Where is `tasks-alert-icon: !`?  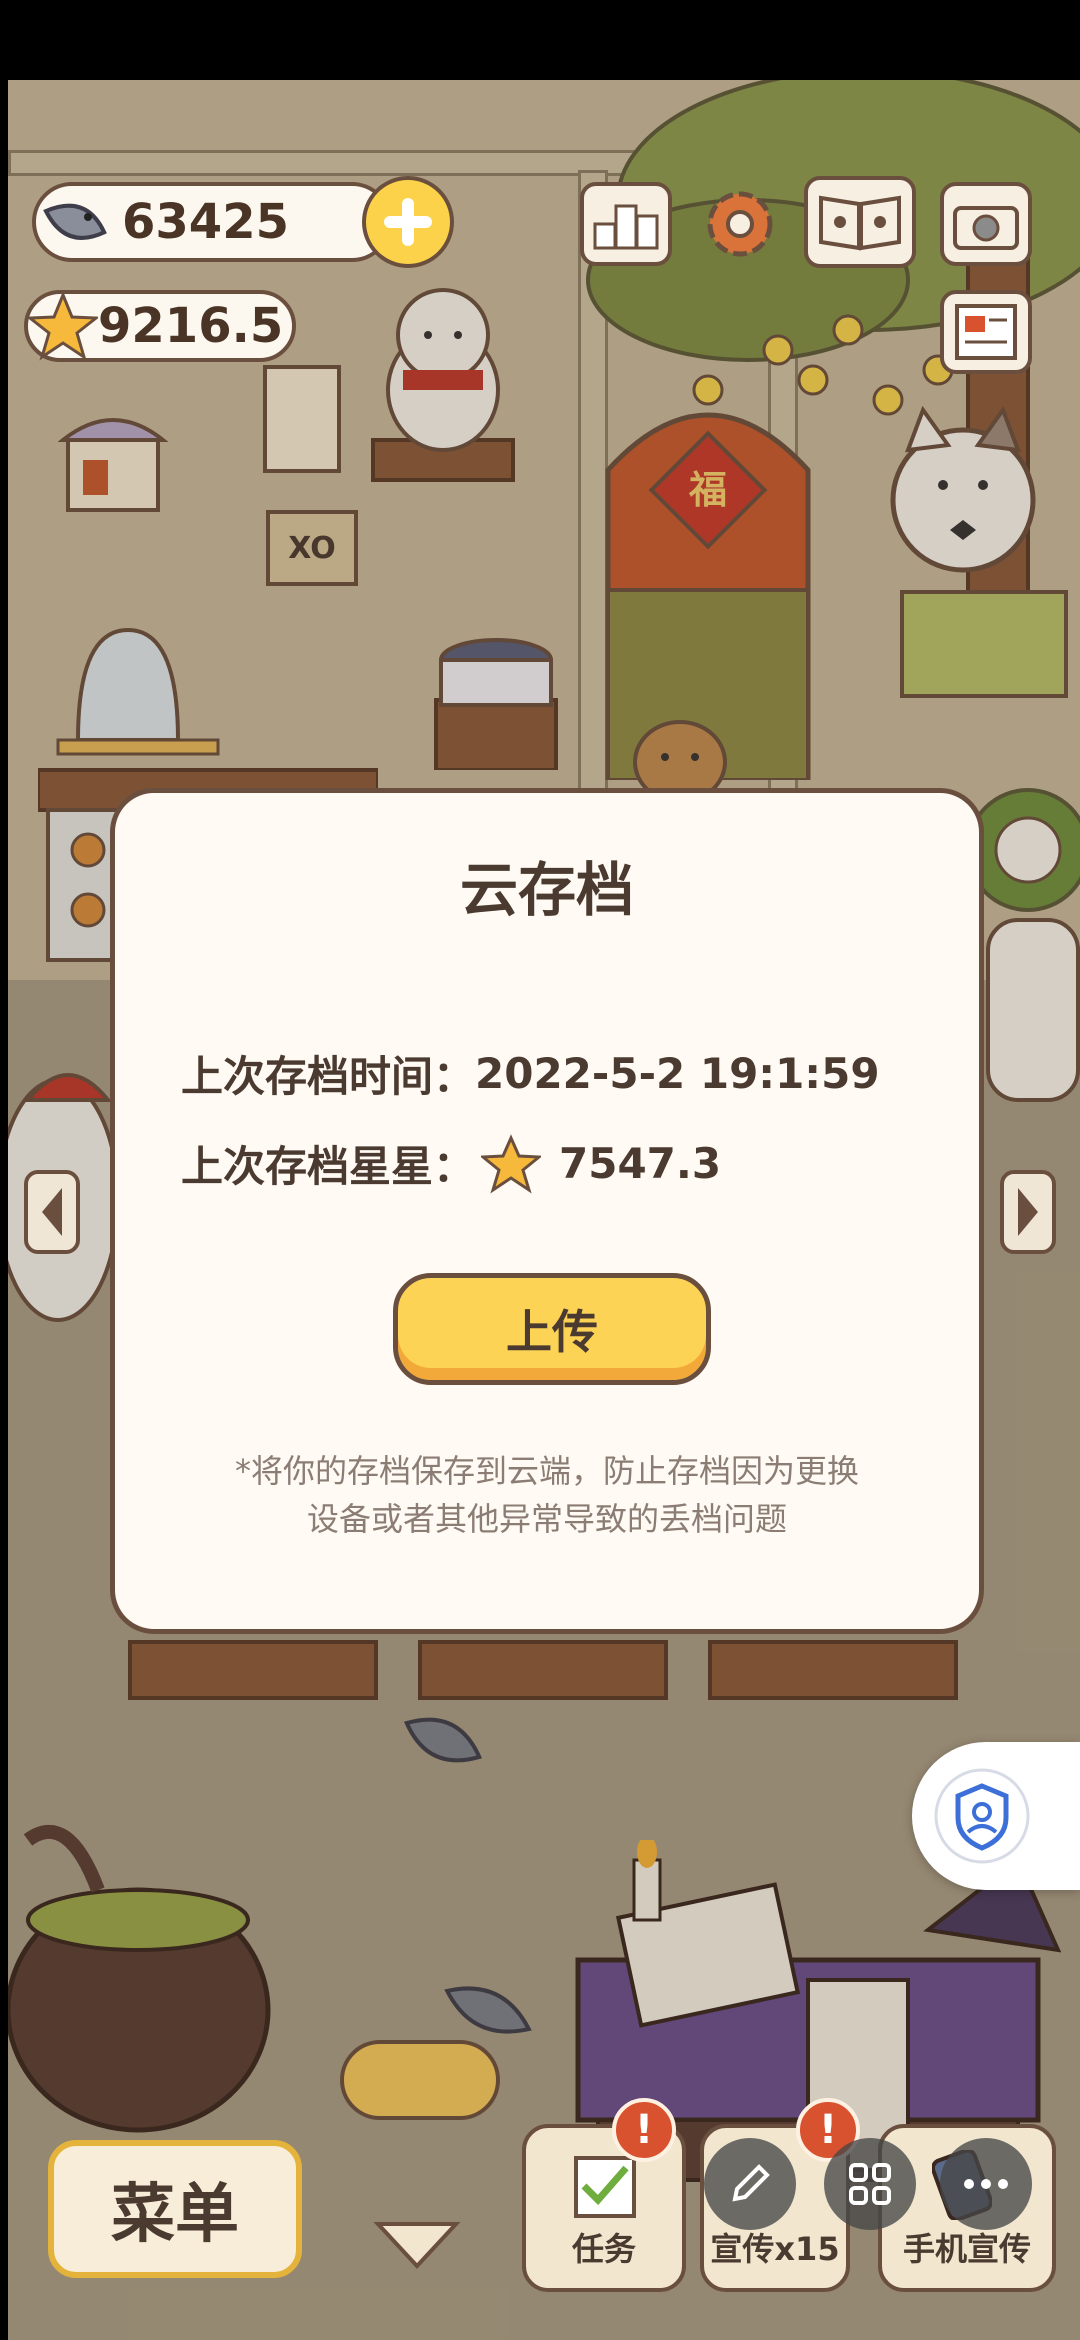 tasks-alert-icon: ! is located at coordinates (644, 2130).